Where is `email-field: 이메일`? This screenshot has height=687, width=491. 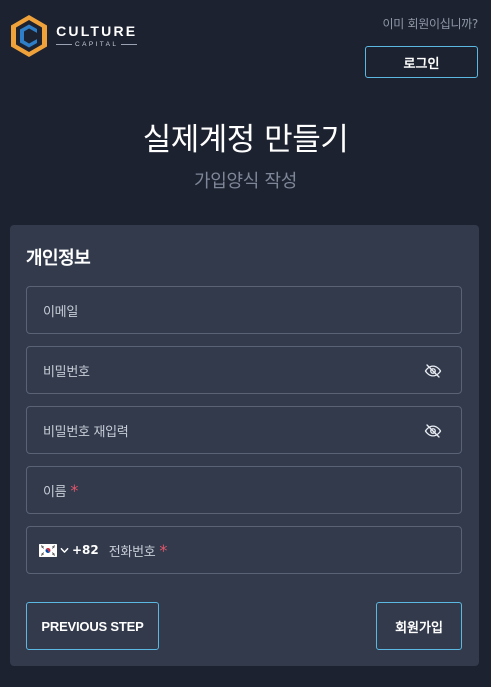
email-field: 이메일 is located at coordinates (244, 310).